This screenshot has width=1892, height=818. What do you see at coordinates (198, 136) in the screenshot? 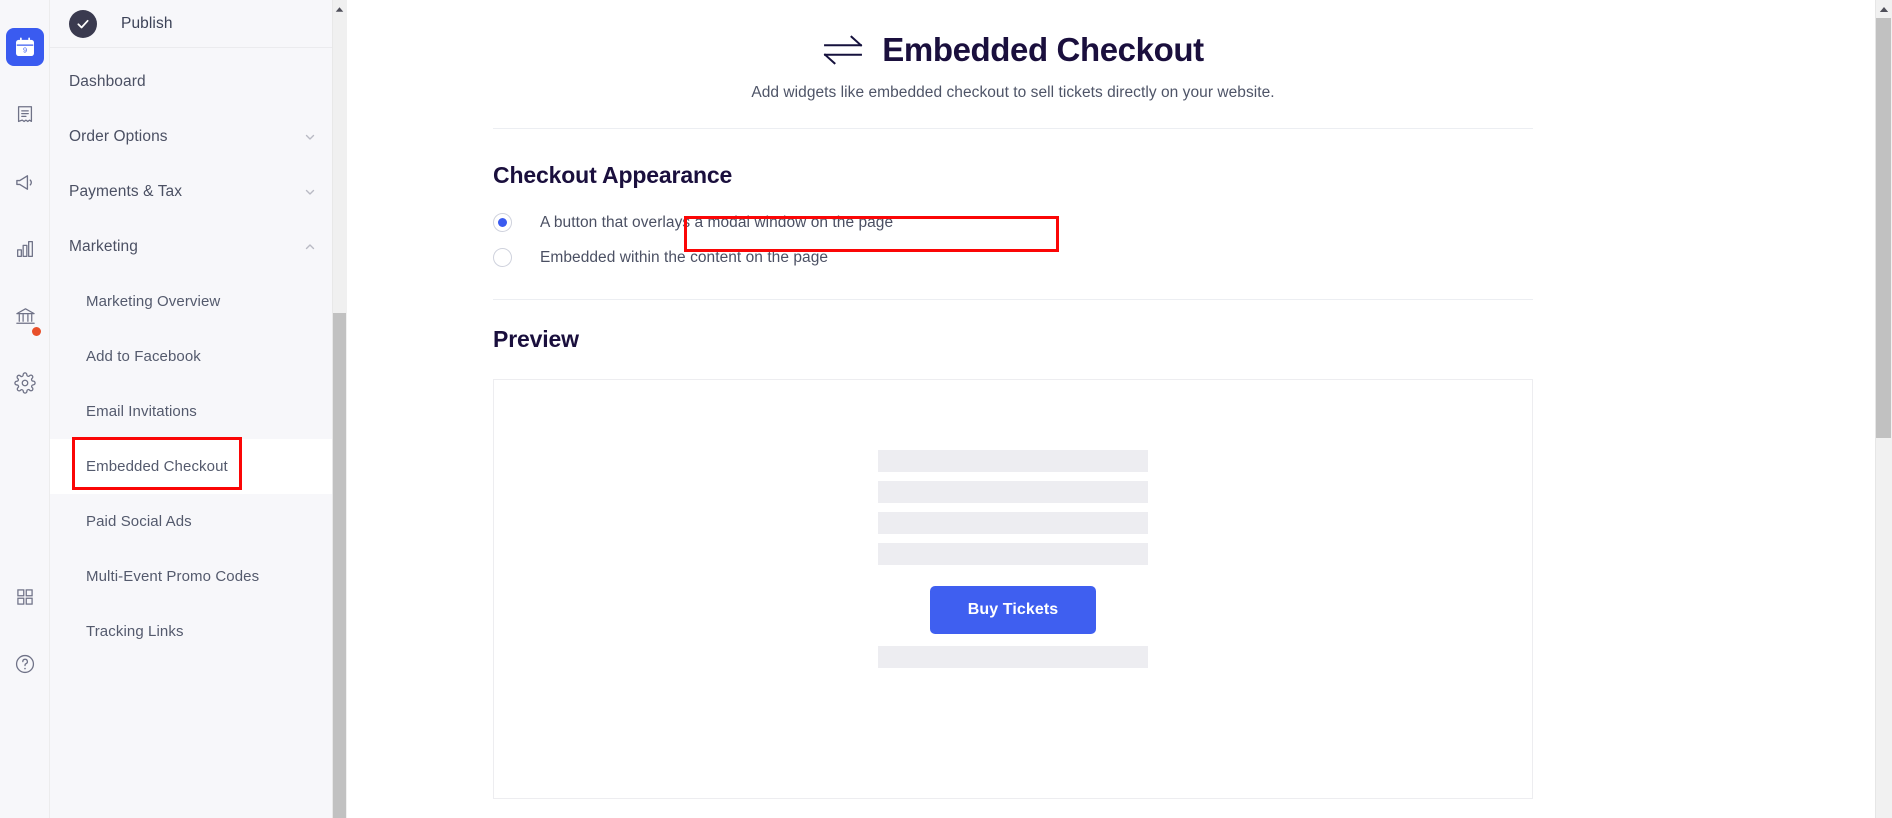
I see `sidebar-item-order-options: Order Options` at bounding box center [198, 136].